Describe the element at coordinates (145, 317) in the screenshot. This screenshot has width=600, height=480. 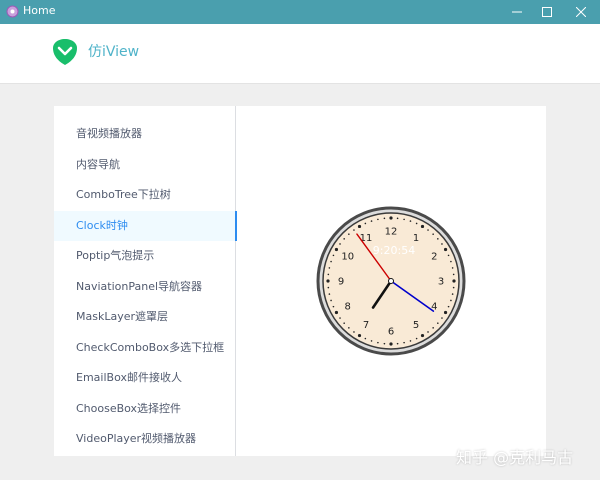
I see `sidebar-item: MaskLayer遮罩层` at that location.